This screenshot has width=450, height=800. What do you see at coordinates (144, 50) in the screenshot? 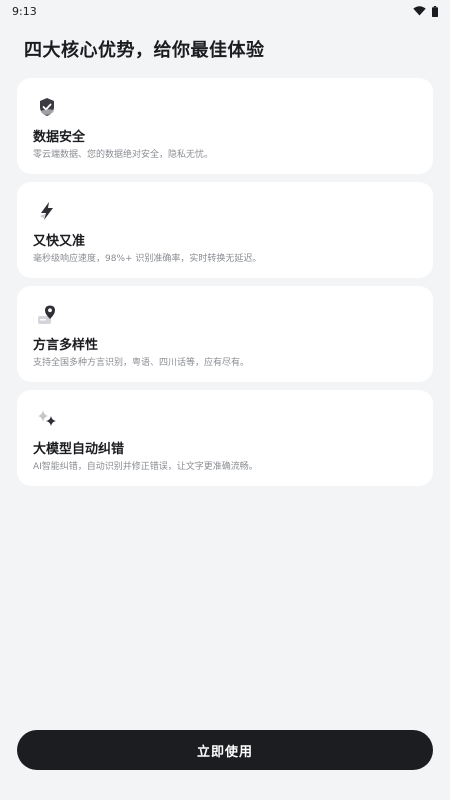
I see `page-title: 四大核心优势，给你最佳体验` at bounding box center [144, 50].